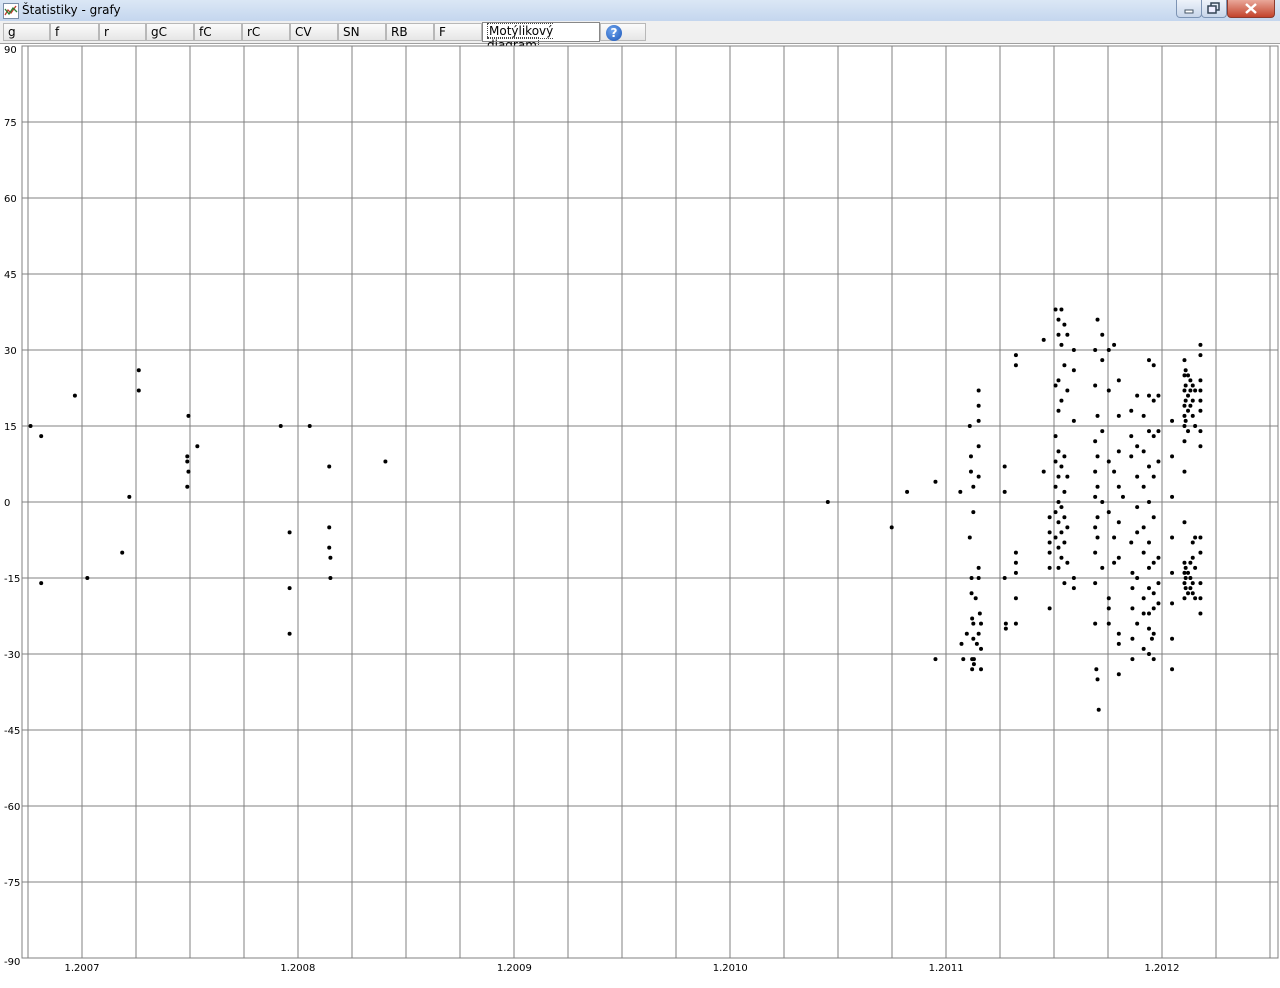 The width and height of the screenshot is (1280, 988). Describe the element at coordinates (82, 968) in the screenshot. I see `x-tick-label: 1.2007` at that location.